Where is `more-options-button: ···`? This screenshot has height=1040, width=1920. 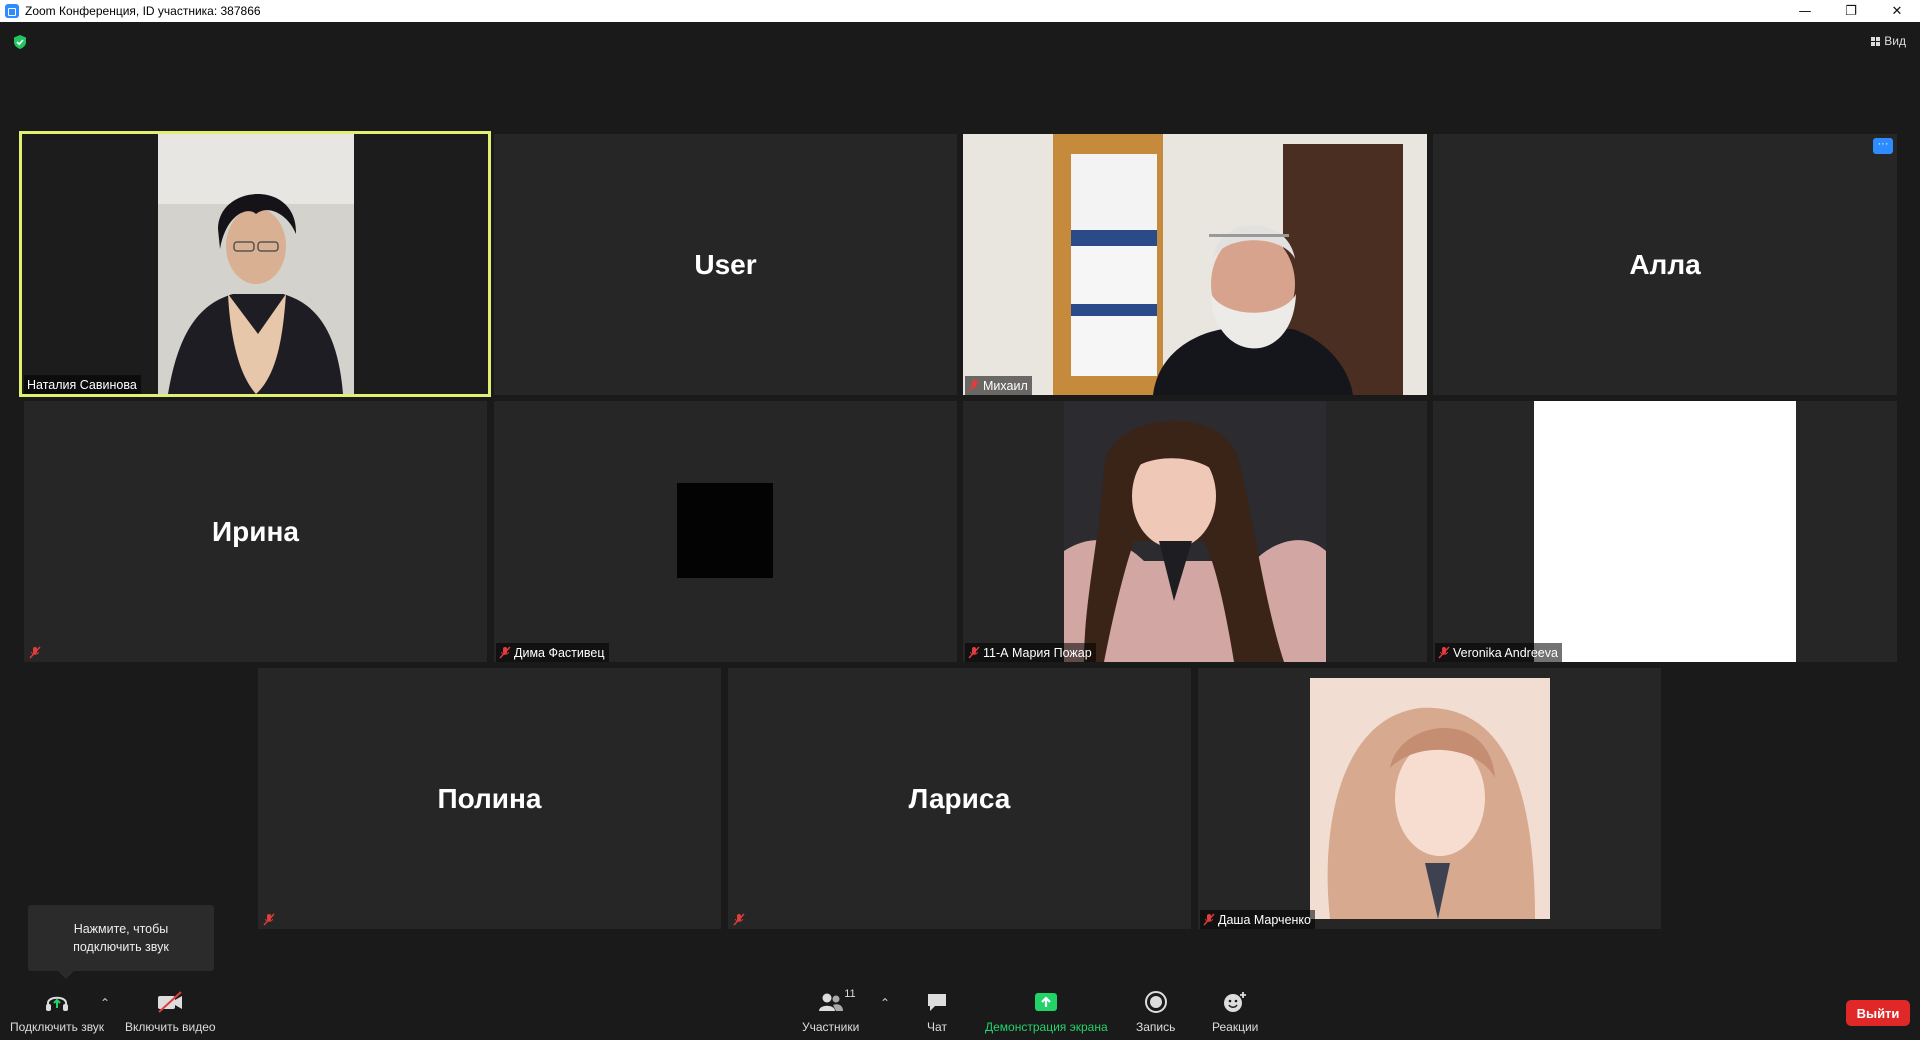 more-options-button: ··· is located at coordinates (1883, 146).